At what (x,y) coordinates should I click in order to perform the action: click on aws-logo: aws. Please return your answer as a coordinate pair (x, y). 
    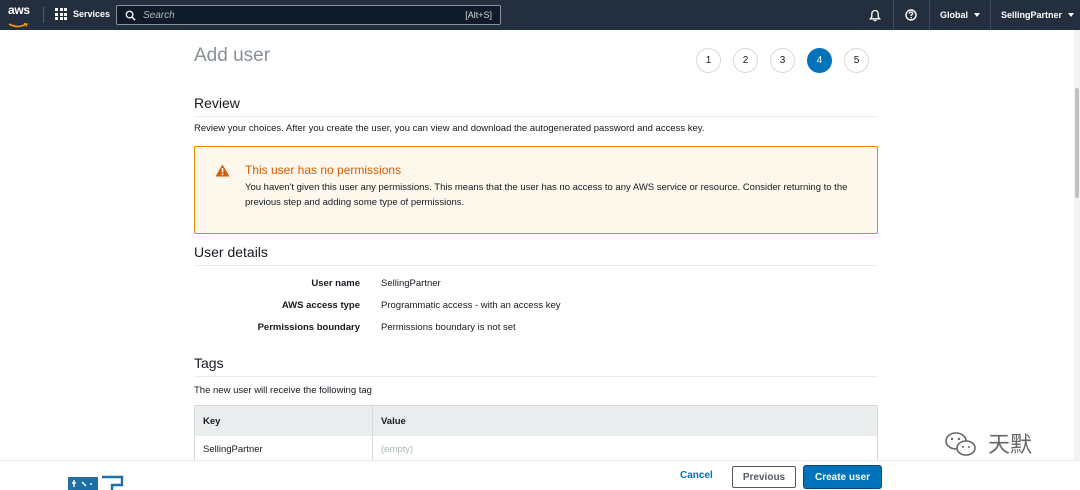
    Looking at the image, I should click on (21, 15).